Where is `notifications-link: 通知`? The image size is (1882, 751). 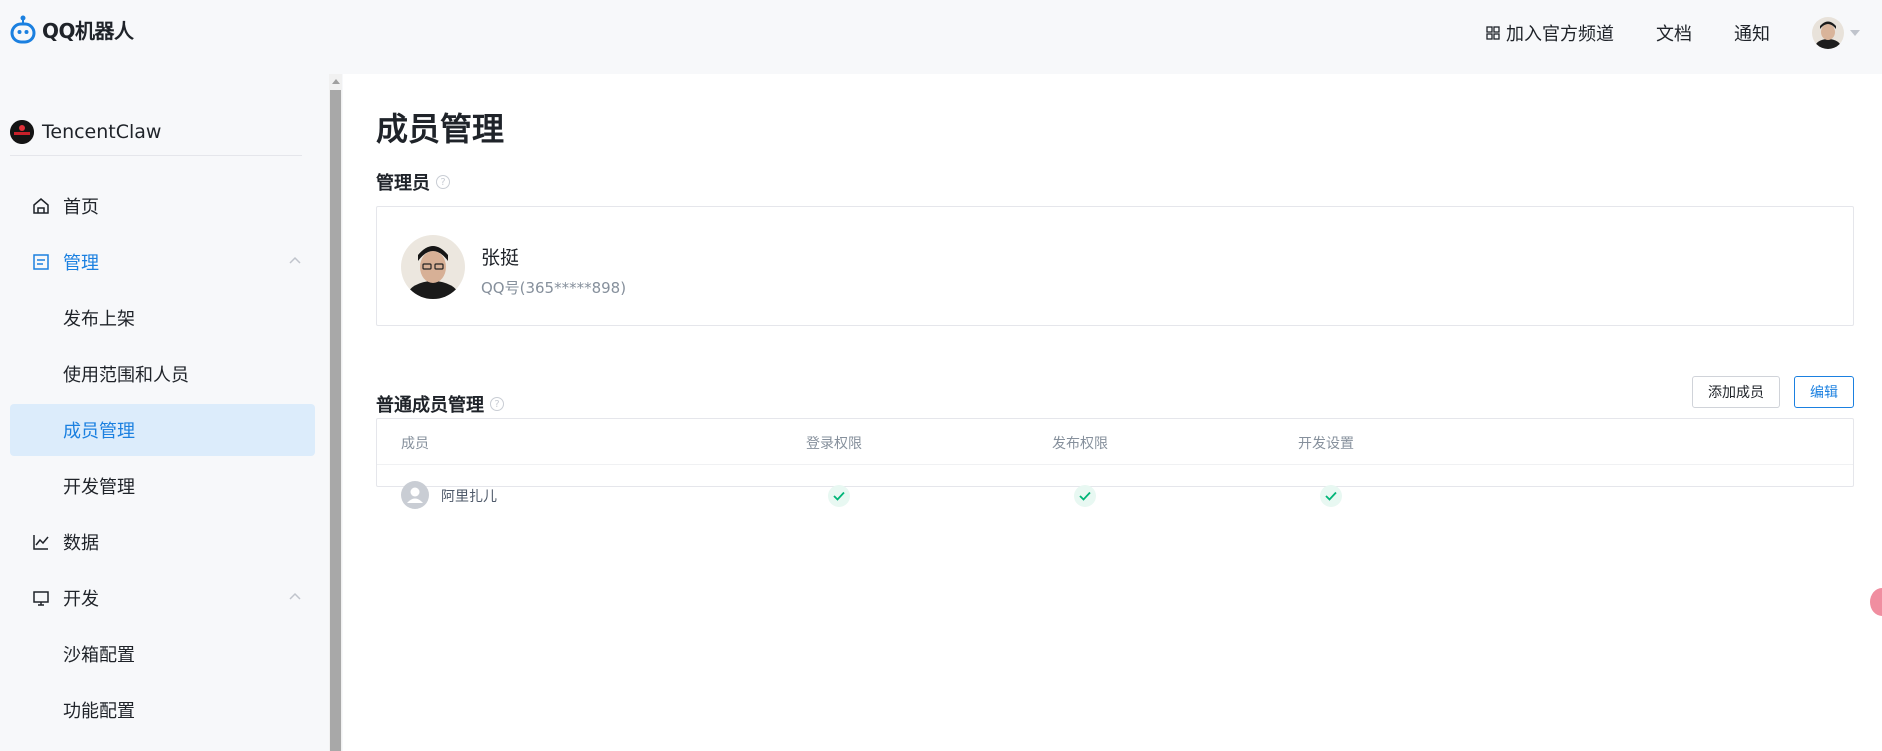 notifications-link: 通知 is located at coordinates (1752, 33).